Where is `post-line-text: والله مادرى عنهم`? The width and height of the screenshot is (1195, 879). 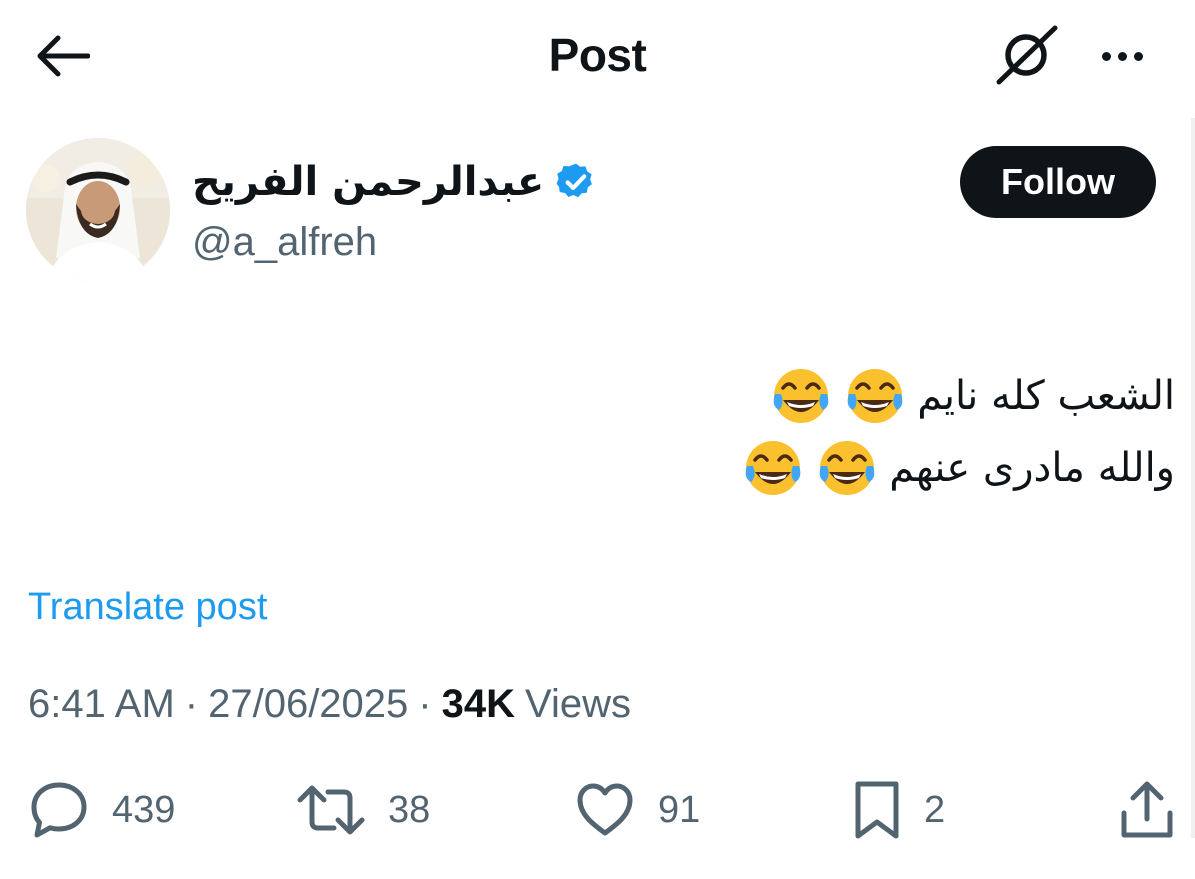
post-line-text: والله مادرى عنهم is located at coordinates (1032, 468).